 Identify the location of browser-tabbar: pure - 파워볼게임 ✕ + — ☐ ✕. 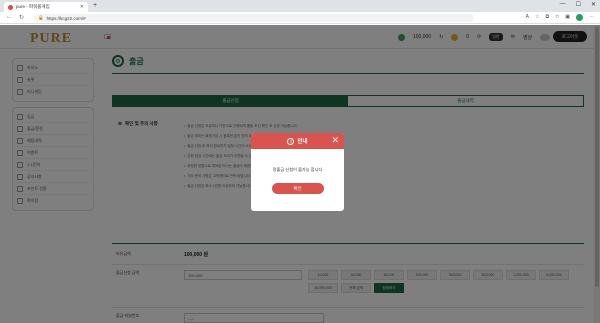
(300, 6).